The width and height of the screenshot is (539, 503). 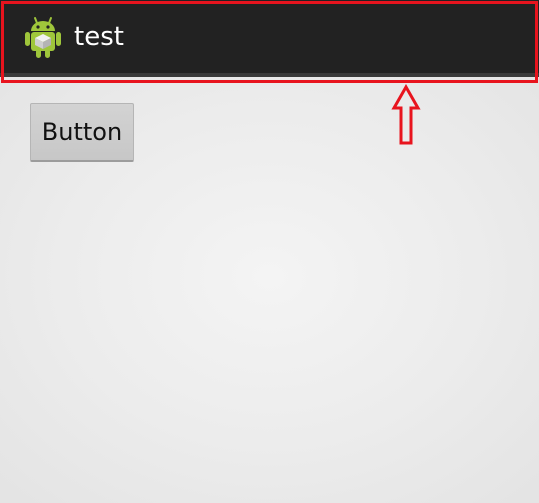 What do you see at coordinates (43, 37) in the screenshot?
I see `android-robot-icon` at bounding box center [43, 37].